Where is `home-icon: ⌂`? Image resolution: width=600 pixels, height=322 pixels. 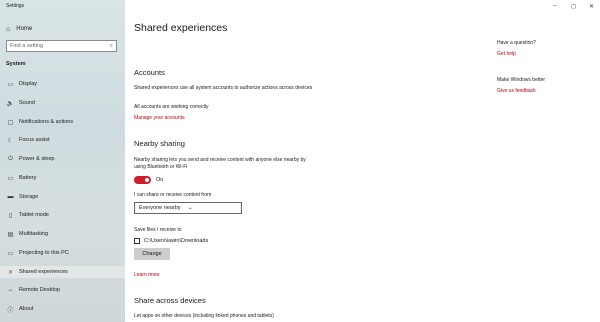
home-icon: ⌂ is located at coordinates (8, 29).